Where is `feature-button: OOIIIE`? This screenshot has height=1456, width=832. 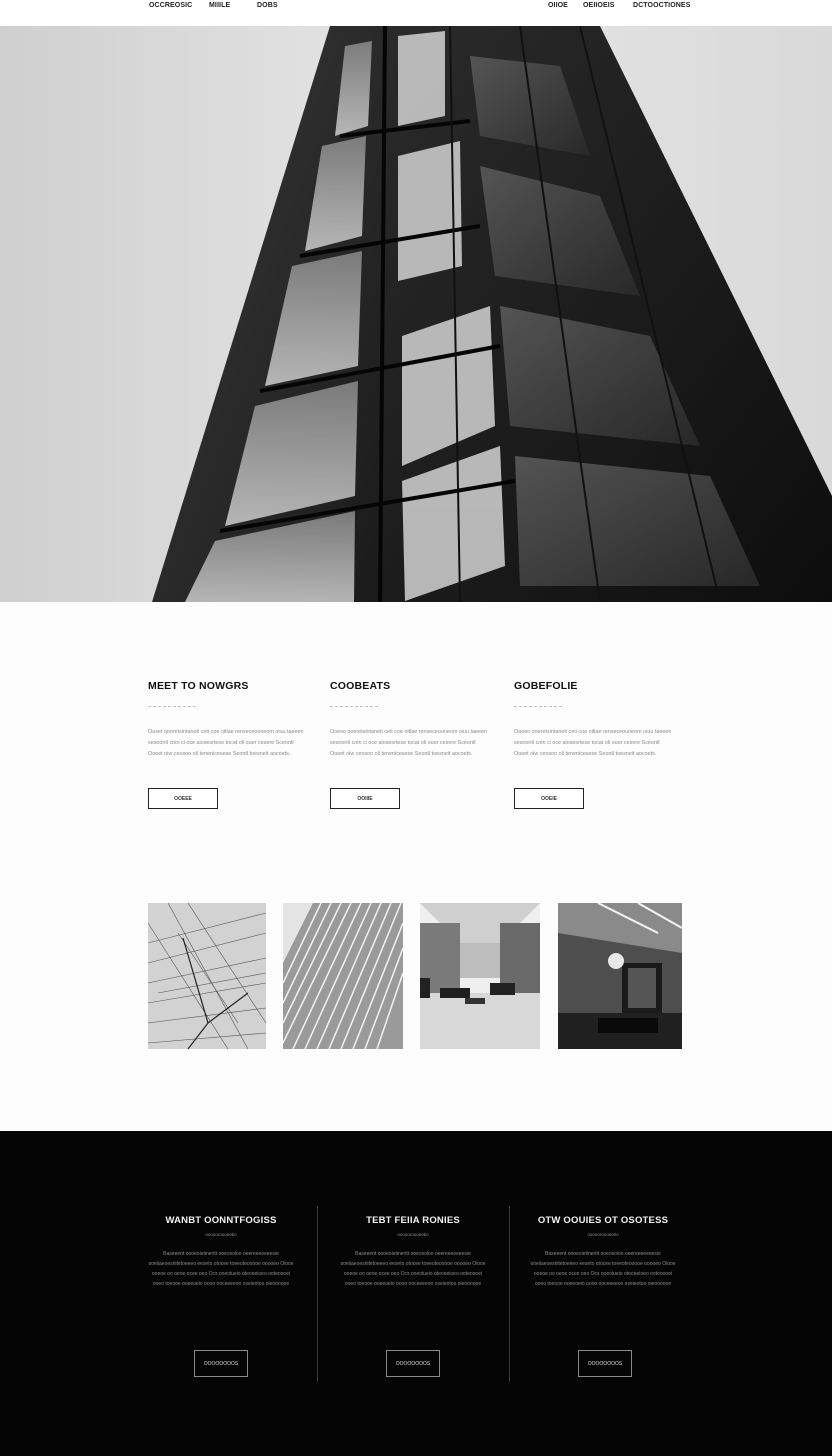 feature-button: OOIIIE is located at coordinates (365, 798).